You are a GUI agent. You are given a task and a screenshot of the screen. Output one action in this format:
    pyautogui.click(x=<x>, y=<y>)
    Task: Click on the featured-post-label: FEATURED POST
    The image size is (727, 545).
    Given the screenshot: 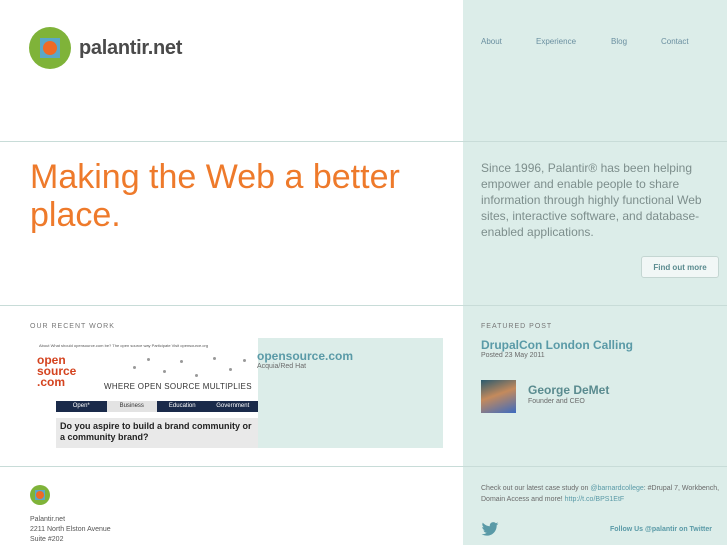 What is the action you would take?
    pyautogui.click(x=517, y=326)
    